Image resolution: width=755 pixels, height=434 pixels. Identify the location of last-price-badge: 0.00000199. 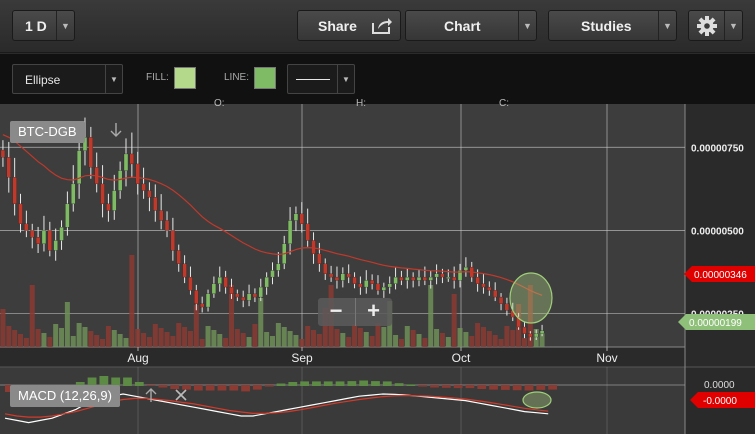
(716, 322).